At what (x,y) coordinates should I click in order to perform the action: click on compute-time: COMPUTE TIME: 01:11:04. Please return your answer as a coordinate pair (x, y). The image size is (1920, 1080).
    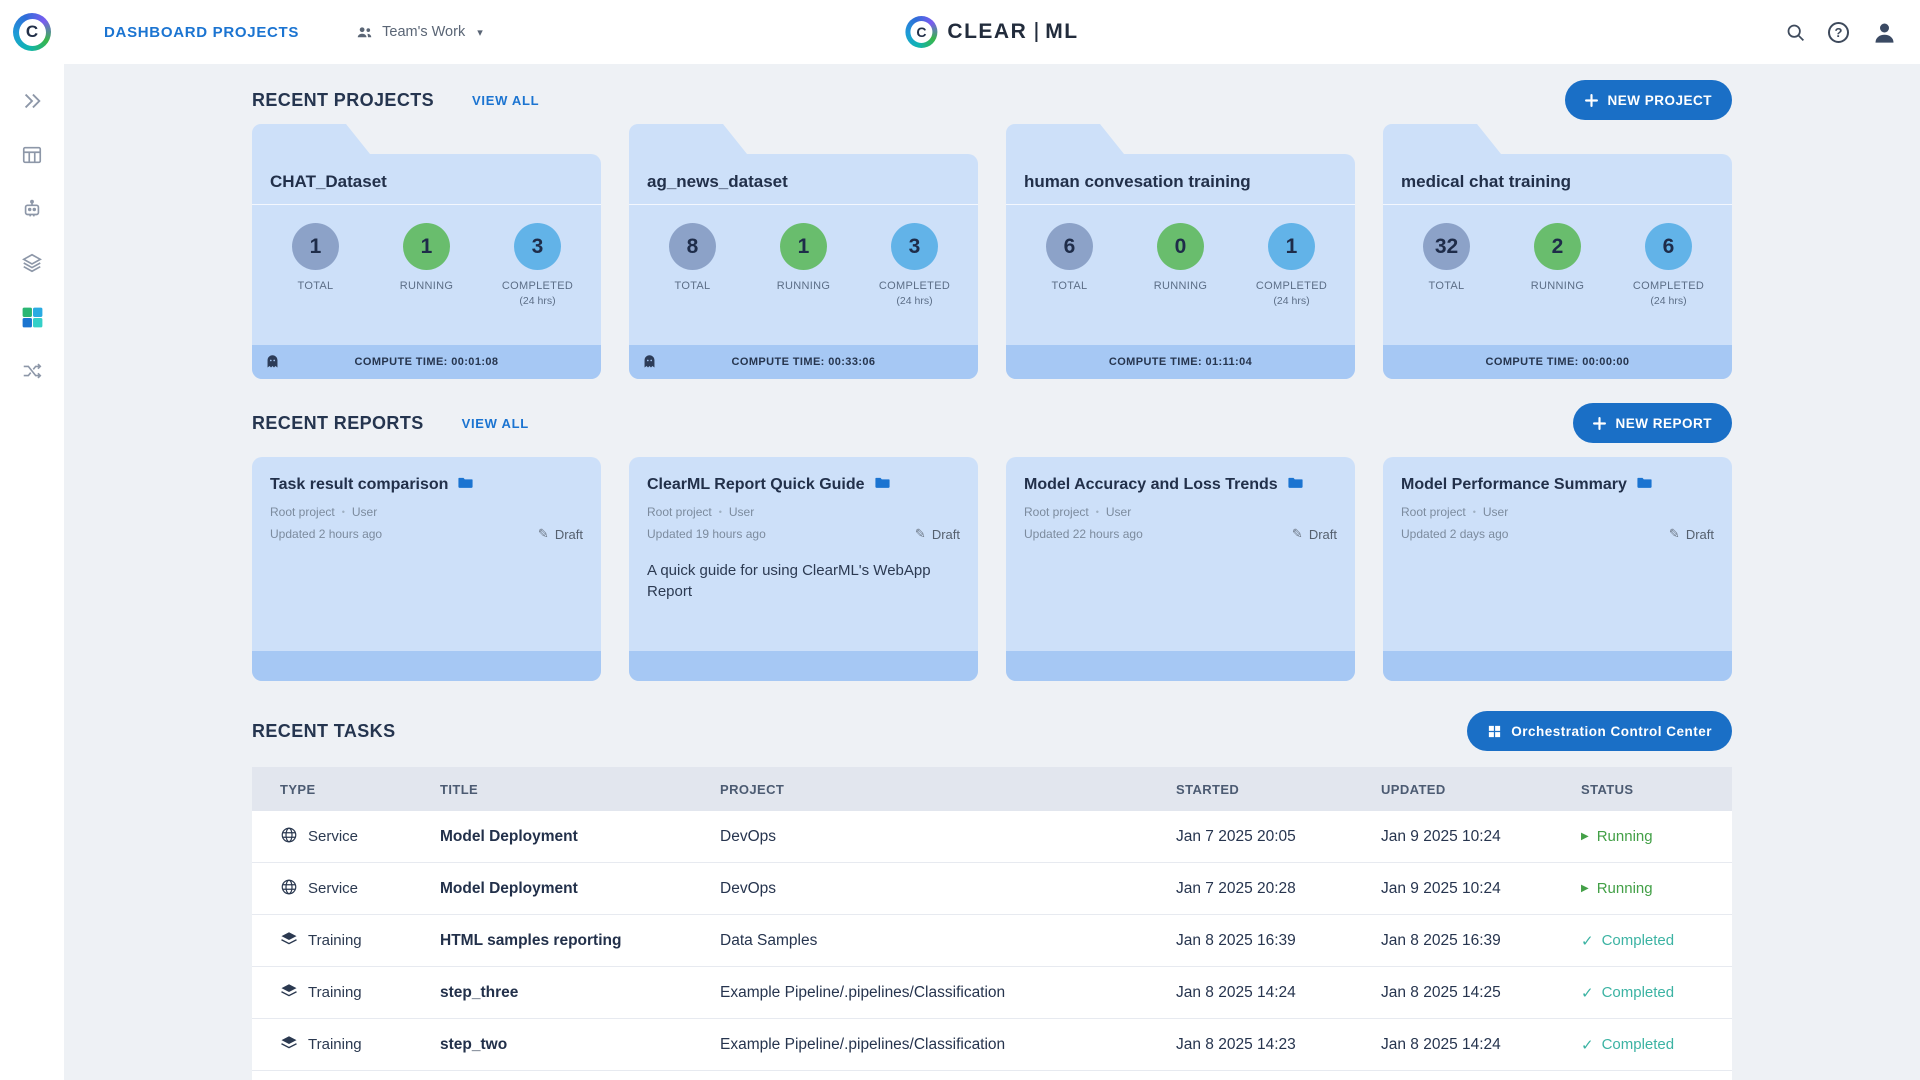
    Looking at the image, I should click on (1180, 362).